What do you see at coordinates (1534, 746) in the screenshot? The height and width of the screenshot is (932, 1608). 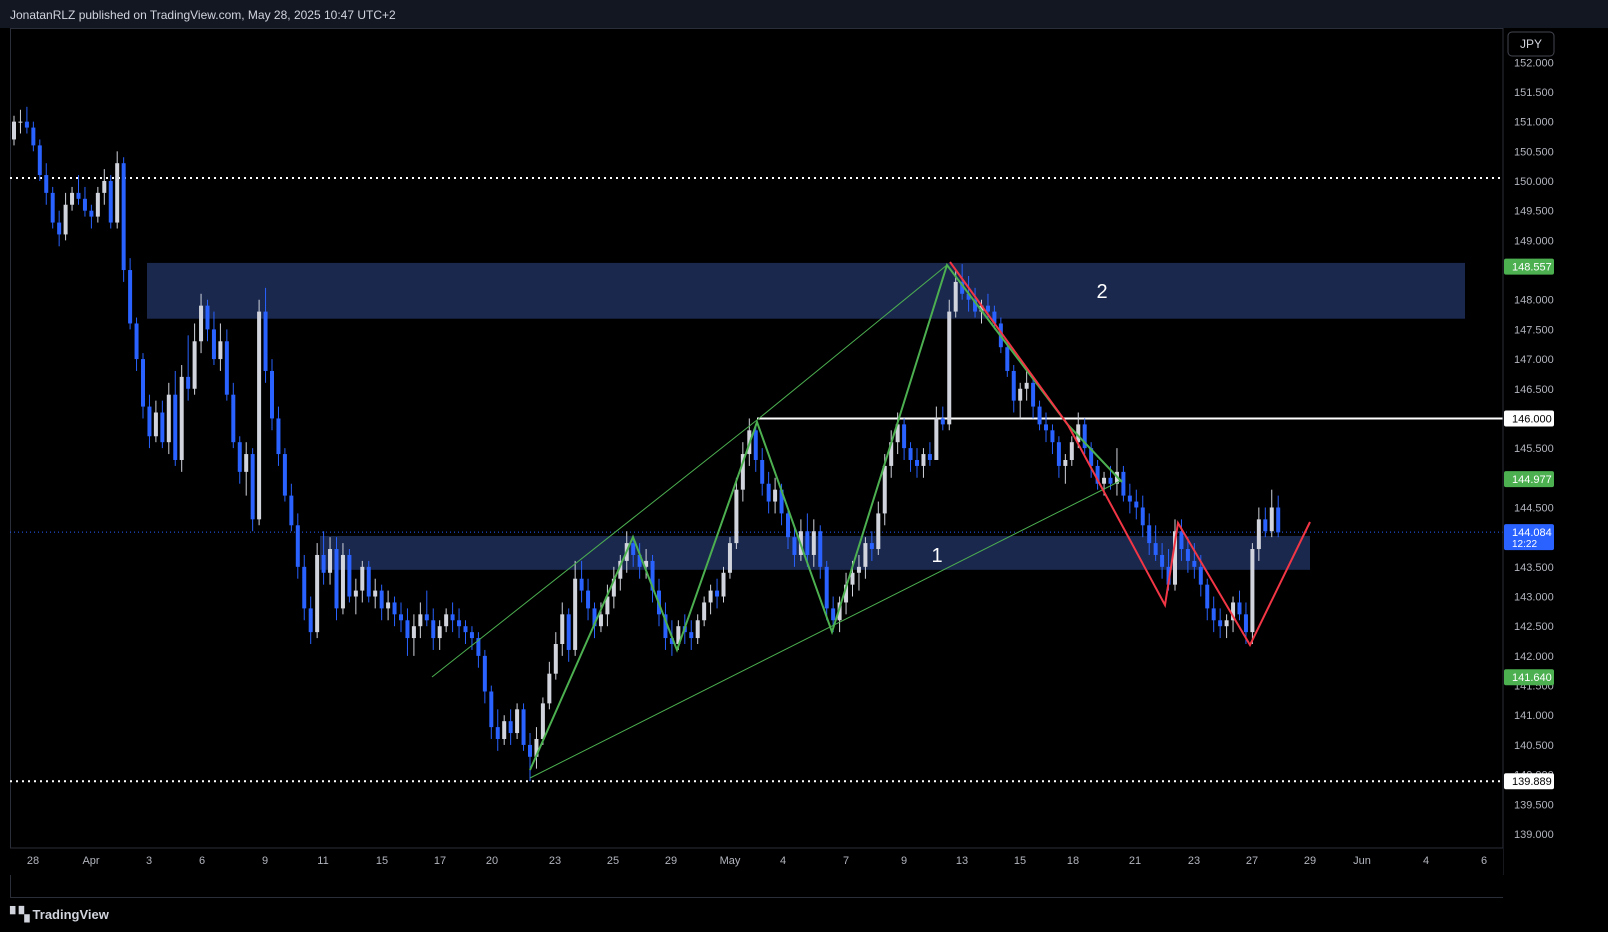 I see `price-tick: 140.500` at bounding box center [1534, 746].